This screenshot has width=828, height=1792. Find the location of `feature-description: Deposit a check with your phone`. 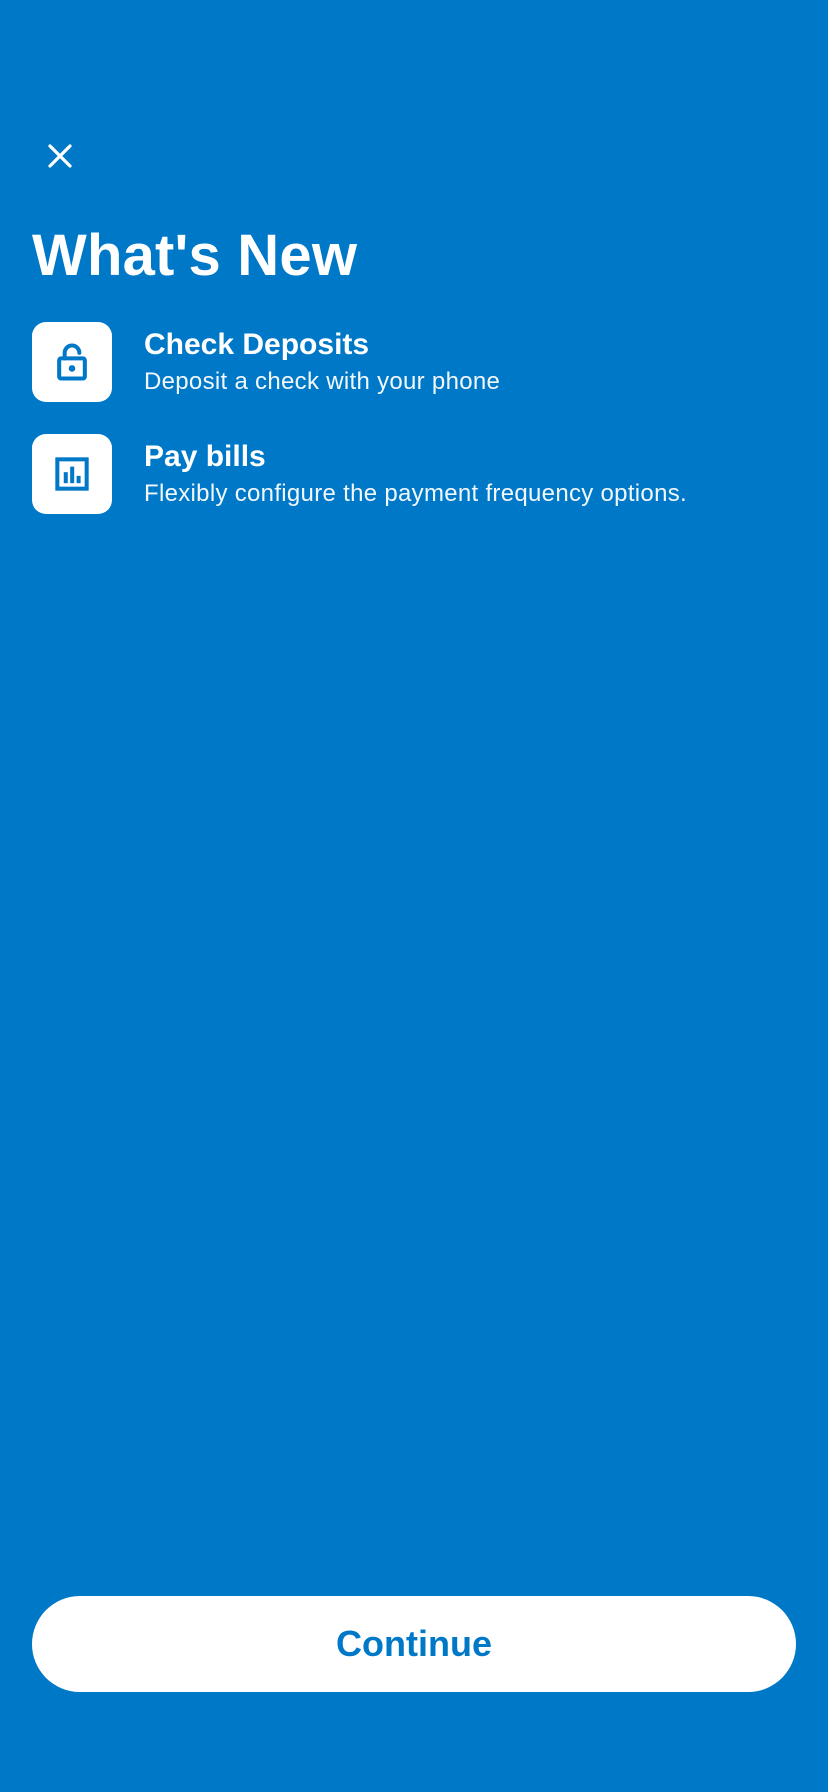

feature-description: Deposit a check with your phone is located at coordinates (322, 381).